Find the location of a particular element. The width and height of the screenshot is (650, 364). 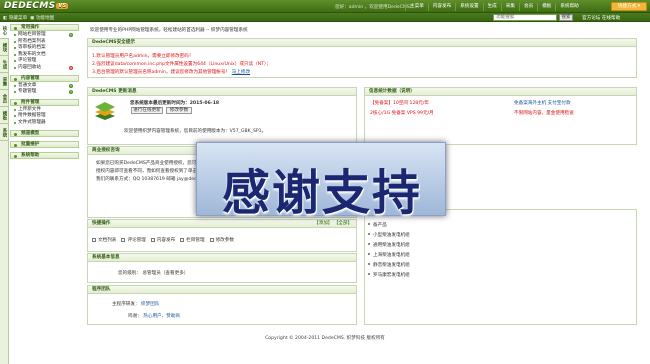

thanks-link: 热心用户、赞助商 is located at coordinates (161, 316).